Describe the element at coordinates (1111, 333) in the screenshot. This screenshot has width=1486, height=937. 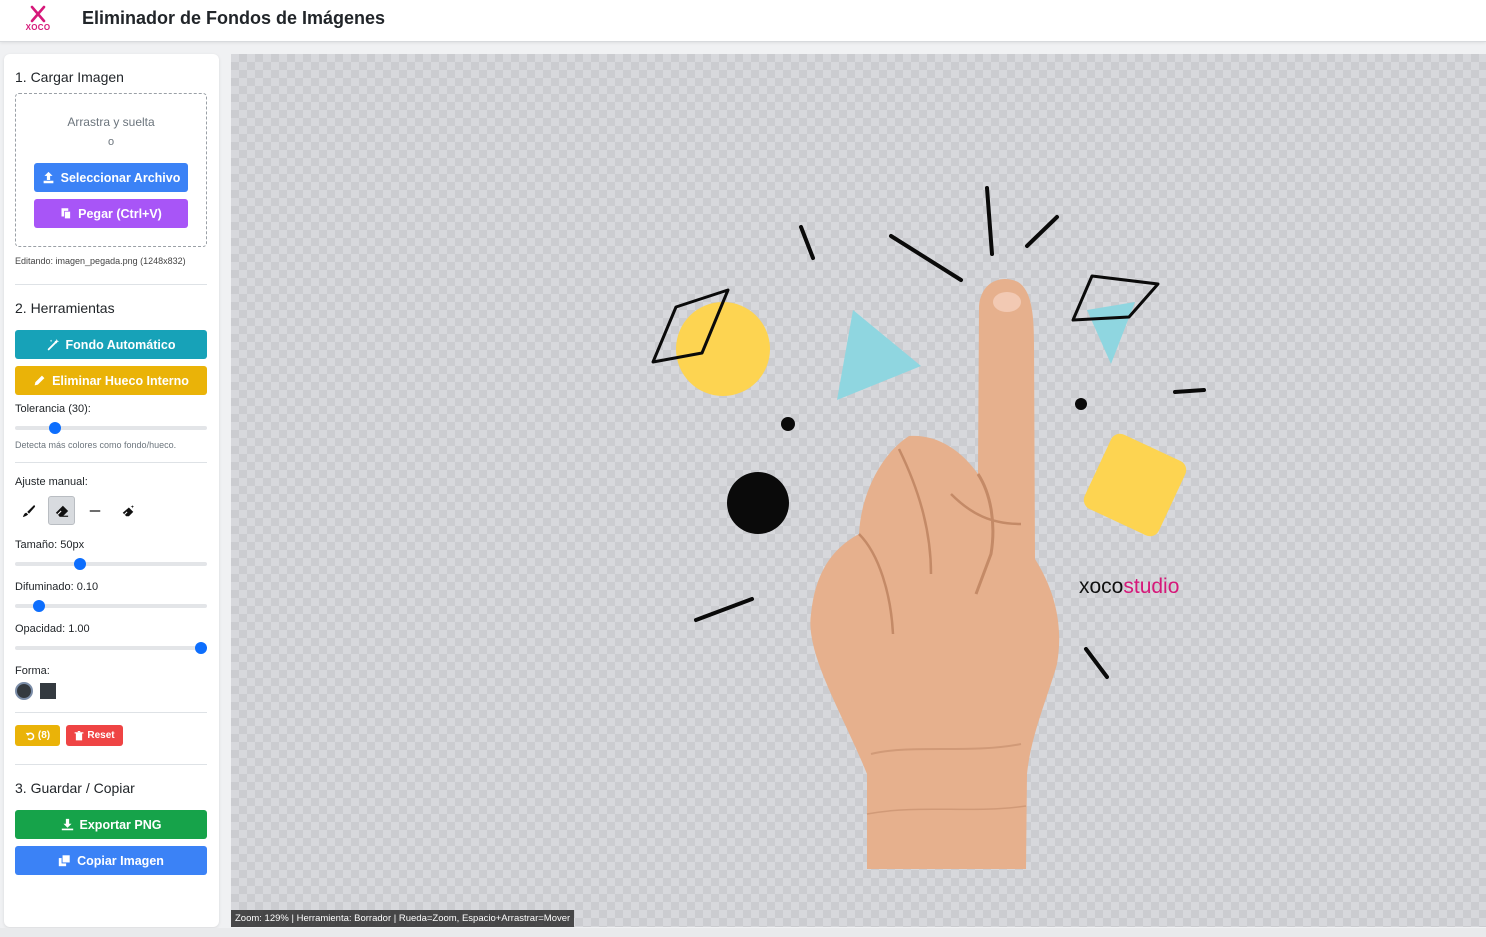
I see `small-teal-triangle` at that location.